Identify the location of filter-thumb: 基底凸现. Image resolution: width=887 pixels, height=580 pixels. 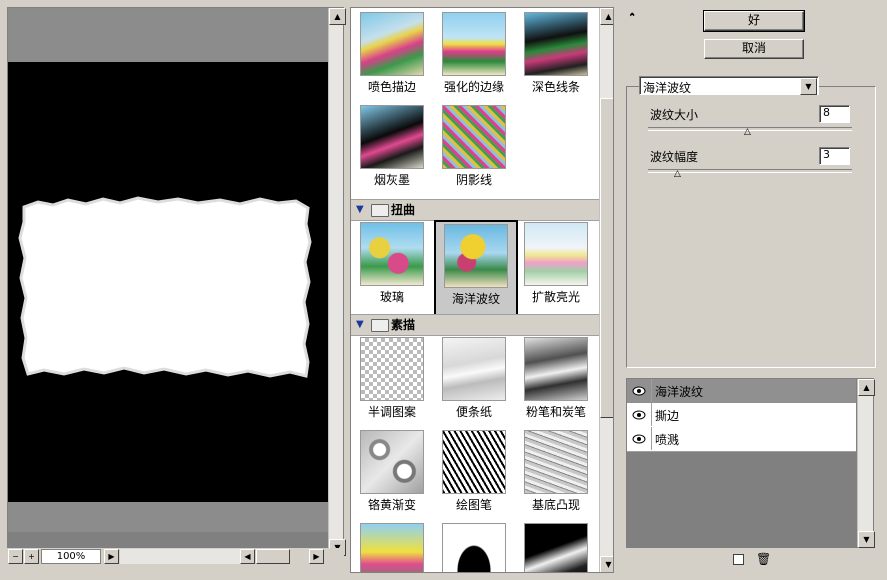
(556, 471).